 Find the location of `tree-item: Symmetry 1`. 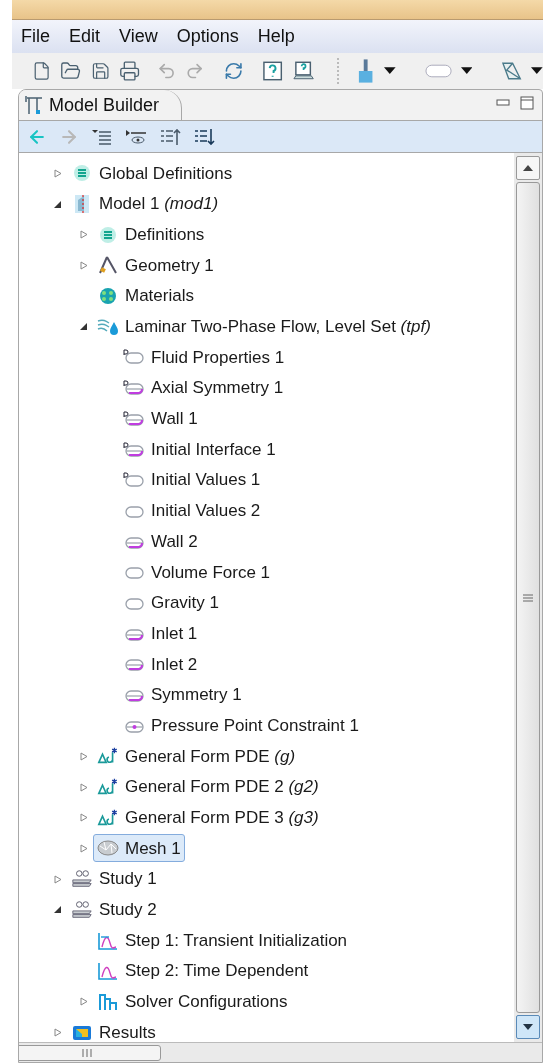

tree-item: Symmetry 1 is located at coordinates (182, 695).